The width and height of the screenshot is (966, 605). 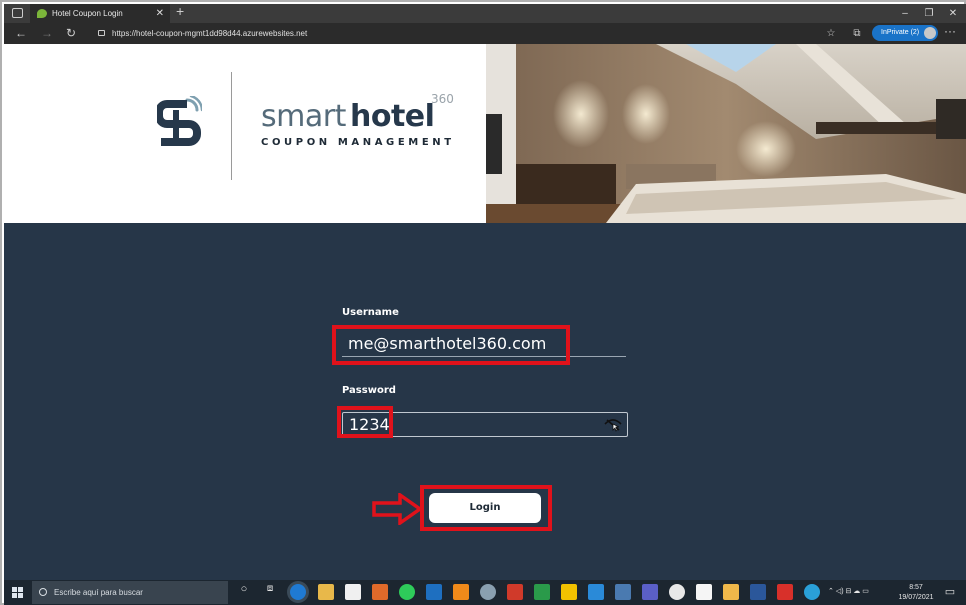 What do you see at coordinates (353, 592) in the screenshot?
I see `store-icon` at bounding box center [353, 592].